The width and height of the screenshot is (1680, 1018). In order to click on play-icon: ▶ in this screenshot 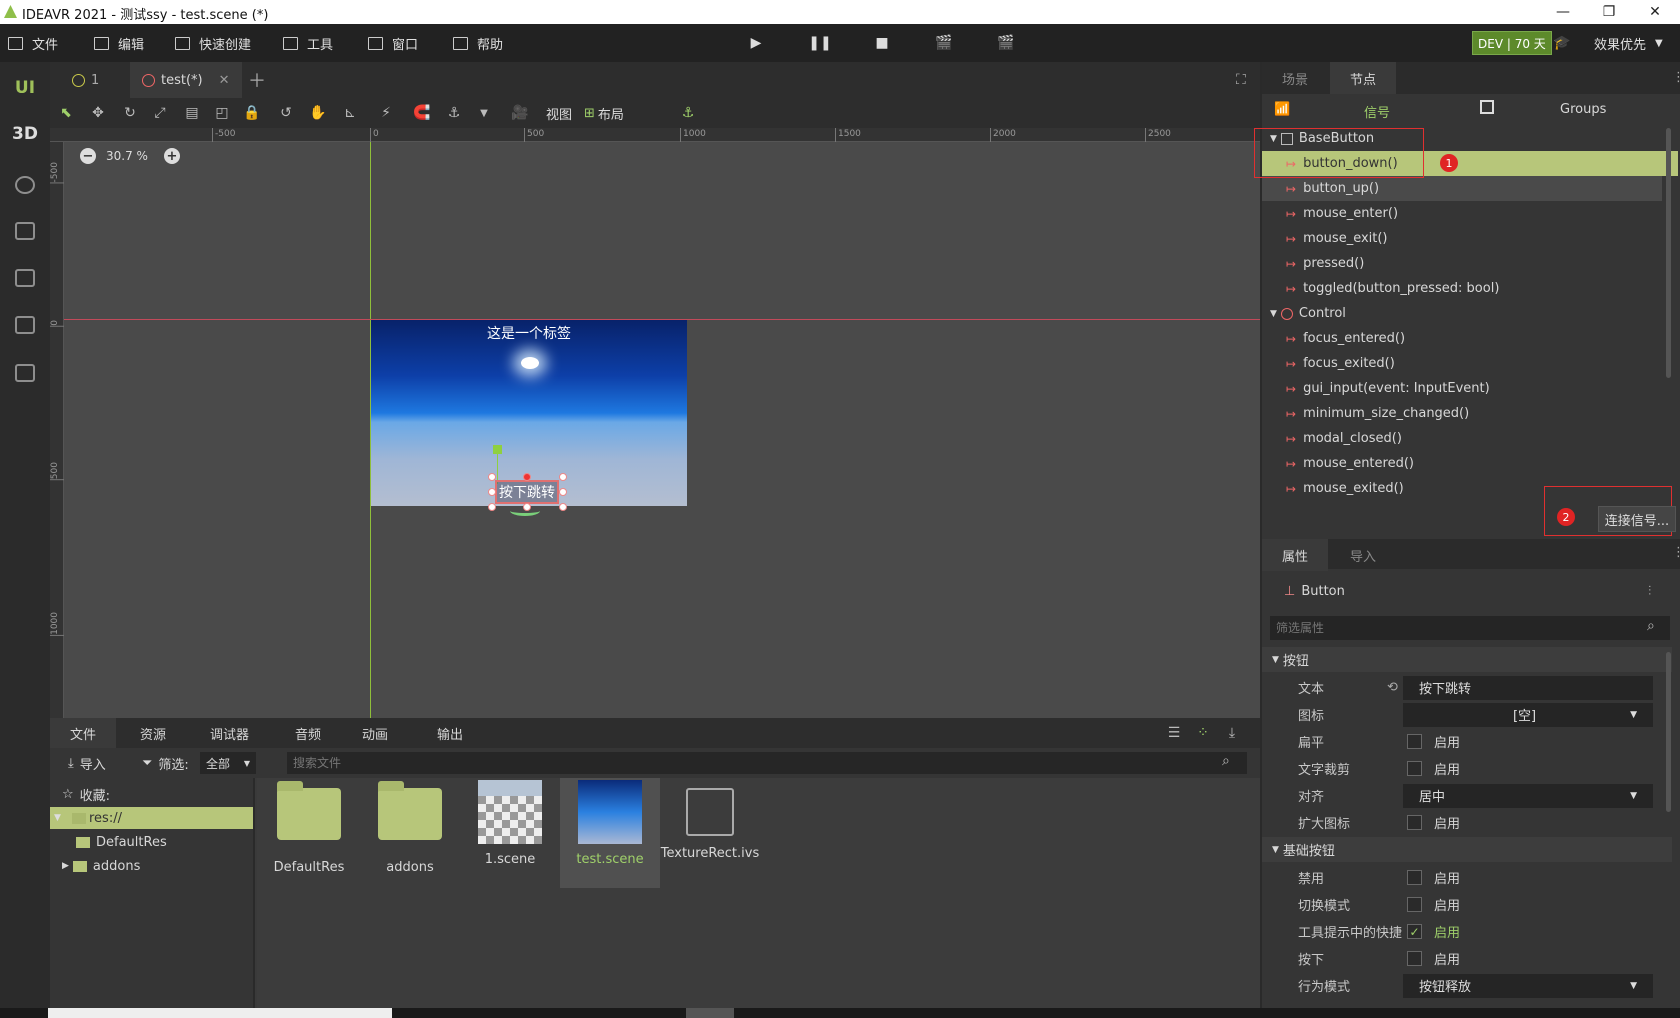, I will do `click(756, 43)`.